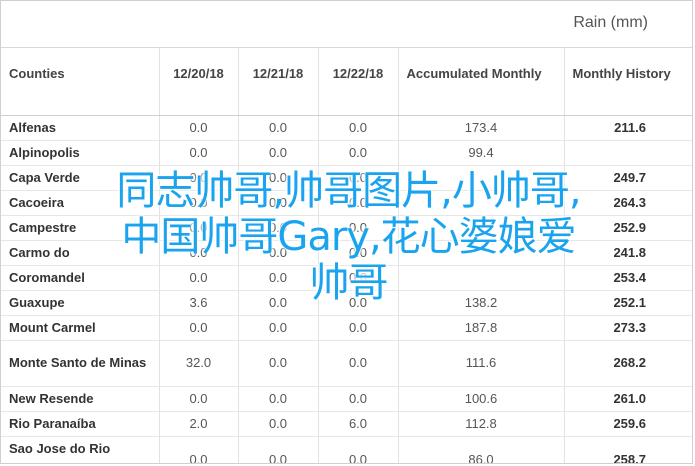 This screenshot has width=695, height=466. Describe the element at coordinates (80, 328) in the screenshot. I see `county-name: Mount Carmel` at that location.